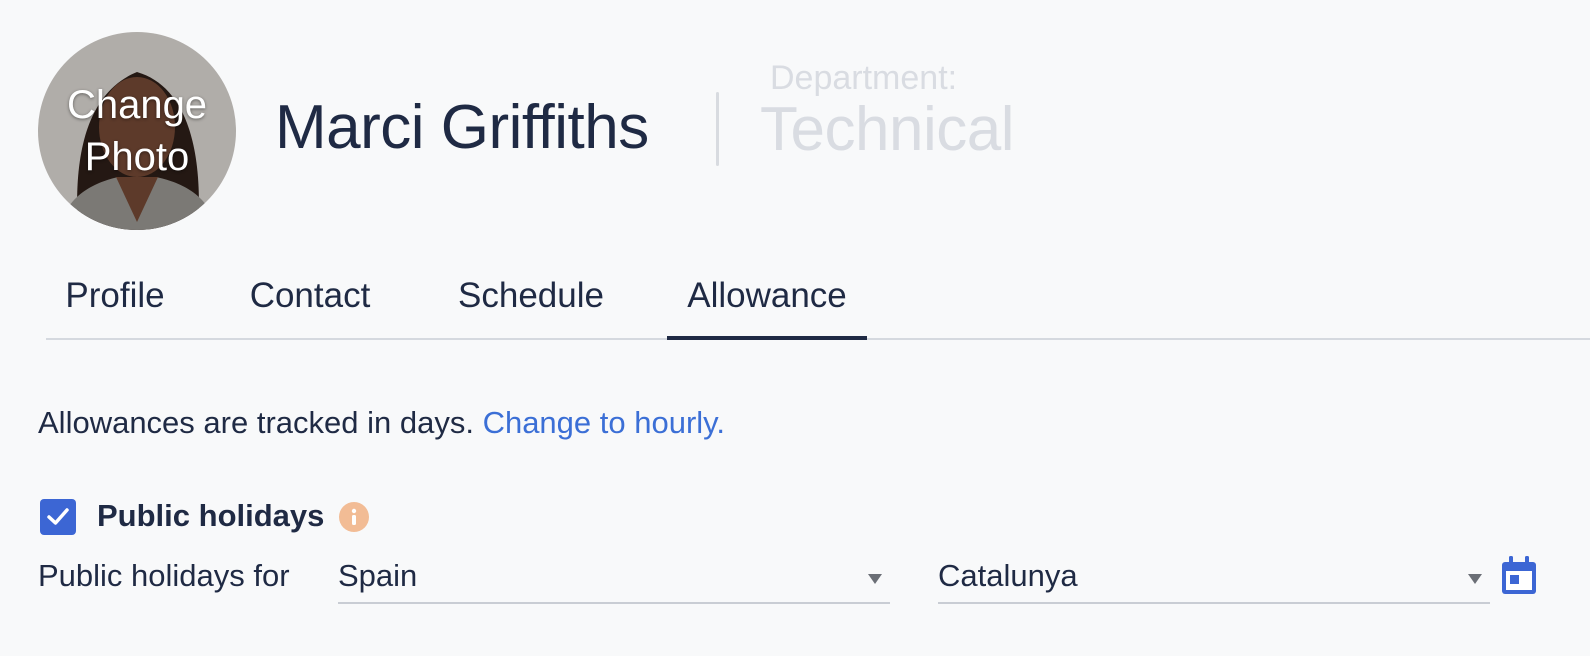 The height and width of the screenshot is (656, 1590). What do you see at coordinates (310, 302) in the screenshot?
I see `tab-contact: Contact` at bounding box center [310, 302].